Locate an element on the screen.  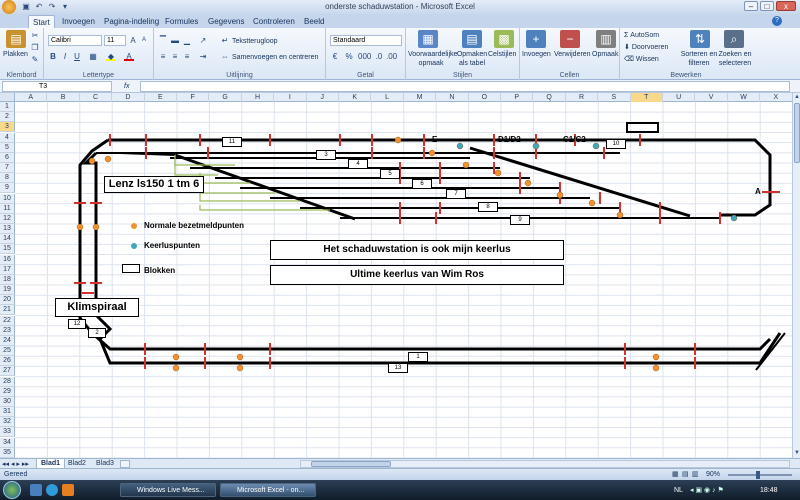
block-10: 10 is located at coordinates (616, 144).